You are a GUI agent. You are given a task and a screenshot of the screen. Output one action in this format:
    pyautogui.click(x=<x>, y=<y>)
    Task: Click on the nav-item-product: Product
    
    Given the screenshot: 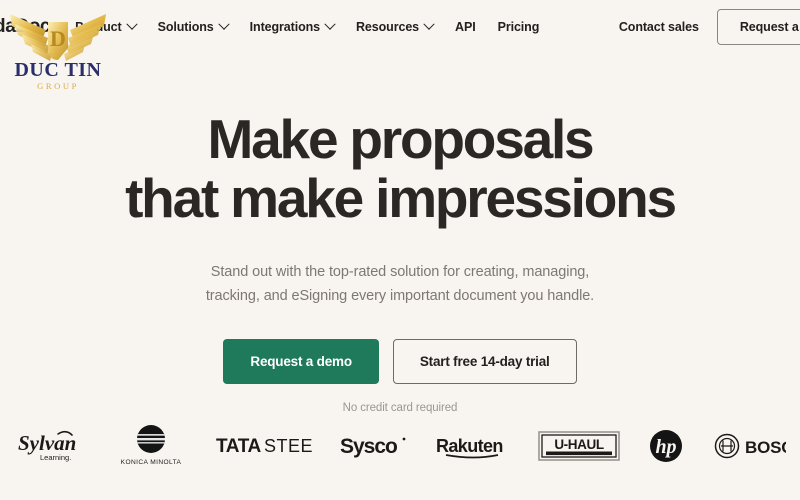 What is the action you would take?
    pyautogui.click(x=105, y=27)
    